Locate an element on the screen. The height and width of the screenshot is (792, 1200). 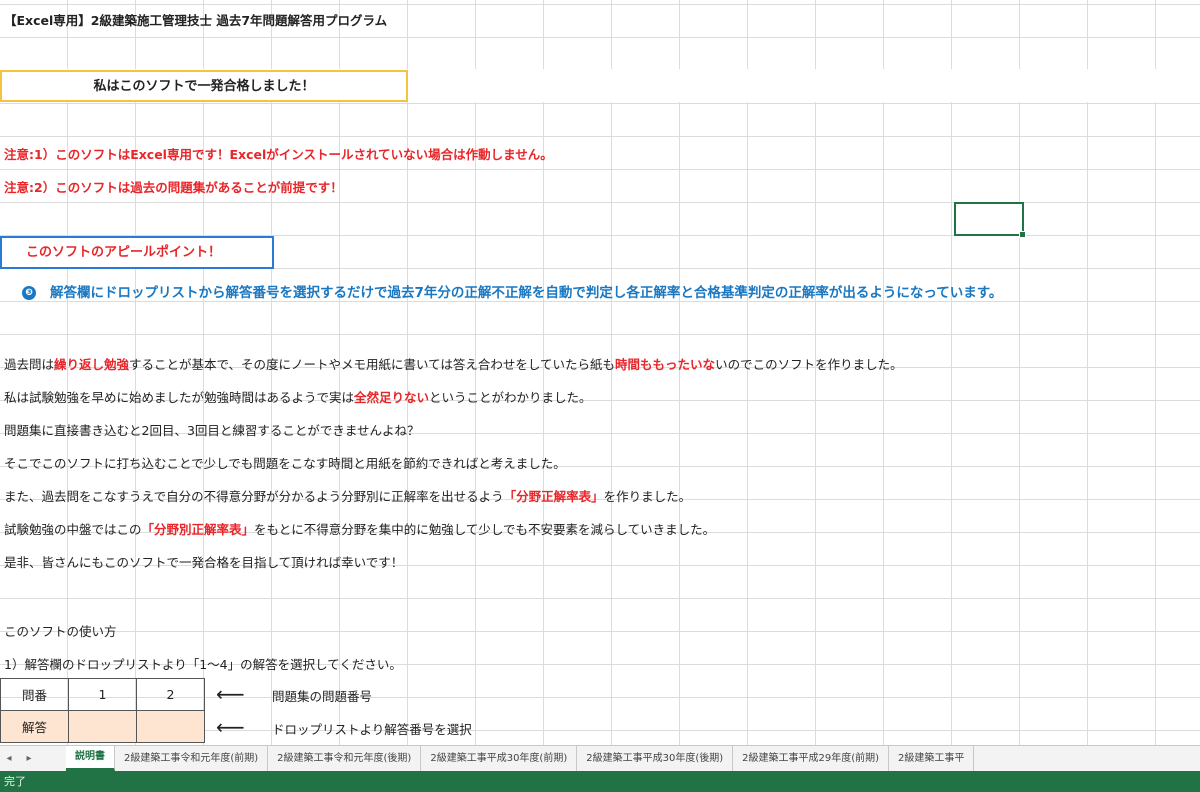
p6-emphasis-table: 「分野別正解率表」 is located at coordinates (198, 529).